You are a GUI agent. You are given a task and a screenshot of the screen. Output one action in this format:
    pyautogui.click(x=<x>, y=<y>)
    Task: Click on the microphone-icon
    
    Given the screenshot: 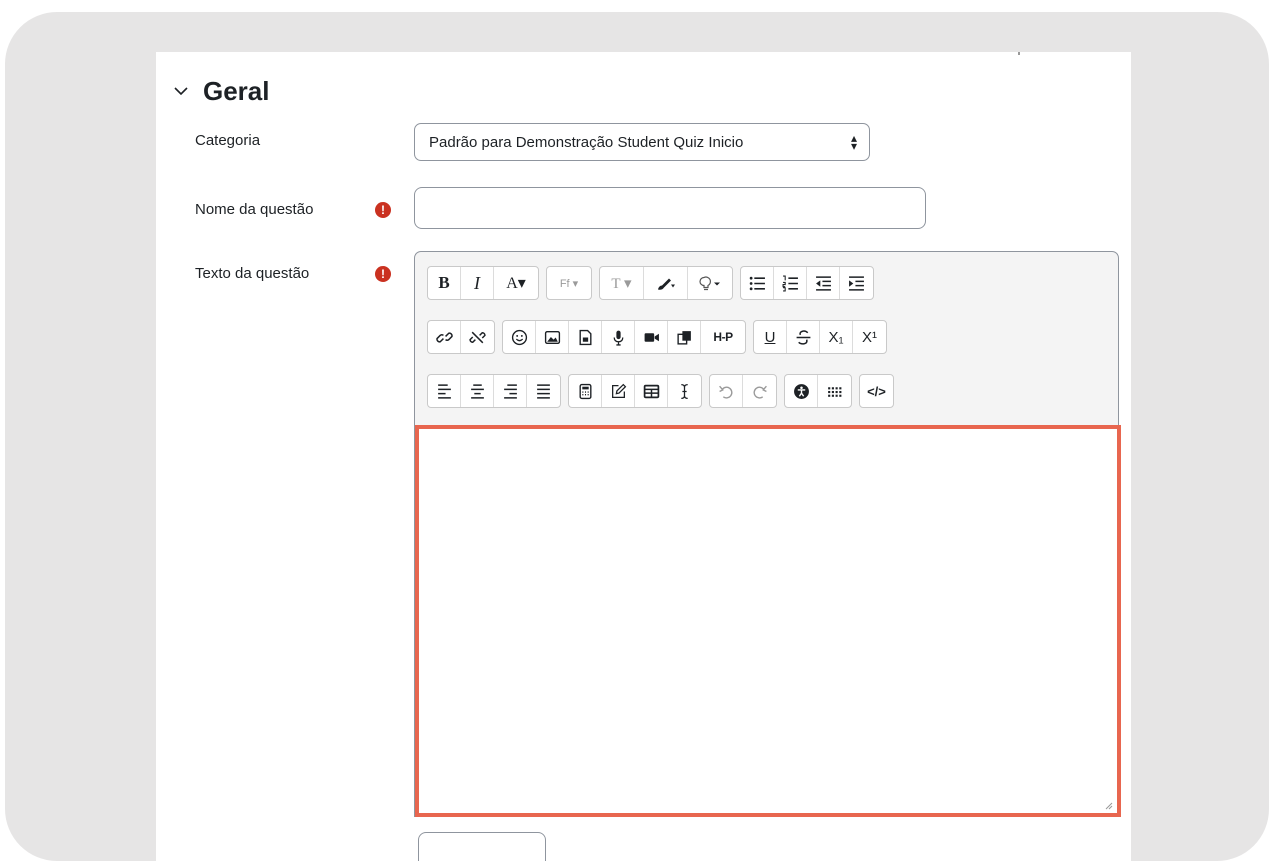 What is the action you would take?
    pyautogui.click(x=618, y=338)
    